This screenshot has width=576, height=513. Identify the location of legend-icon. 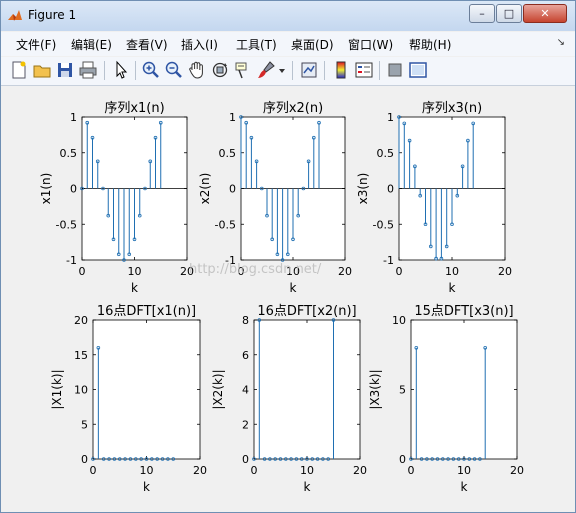
(364, 70).